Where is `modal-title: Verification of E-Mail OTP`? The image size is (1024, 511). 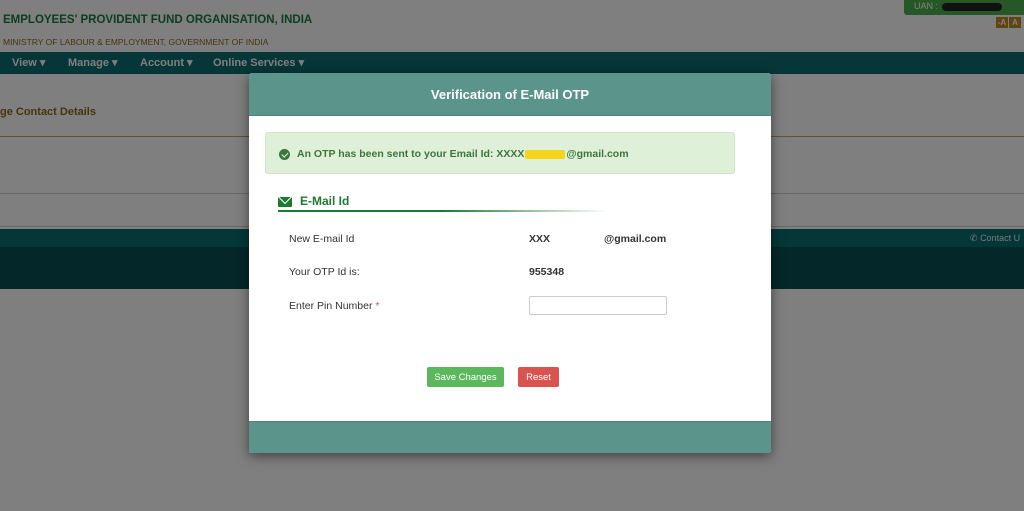
modal-title: Verification of E-Mail OTP is located at coordinates (510, 94).